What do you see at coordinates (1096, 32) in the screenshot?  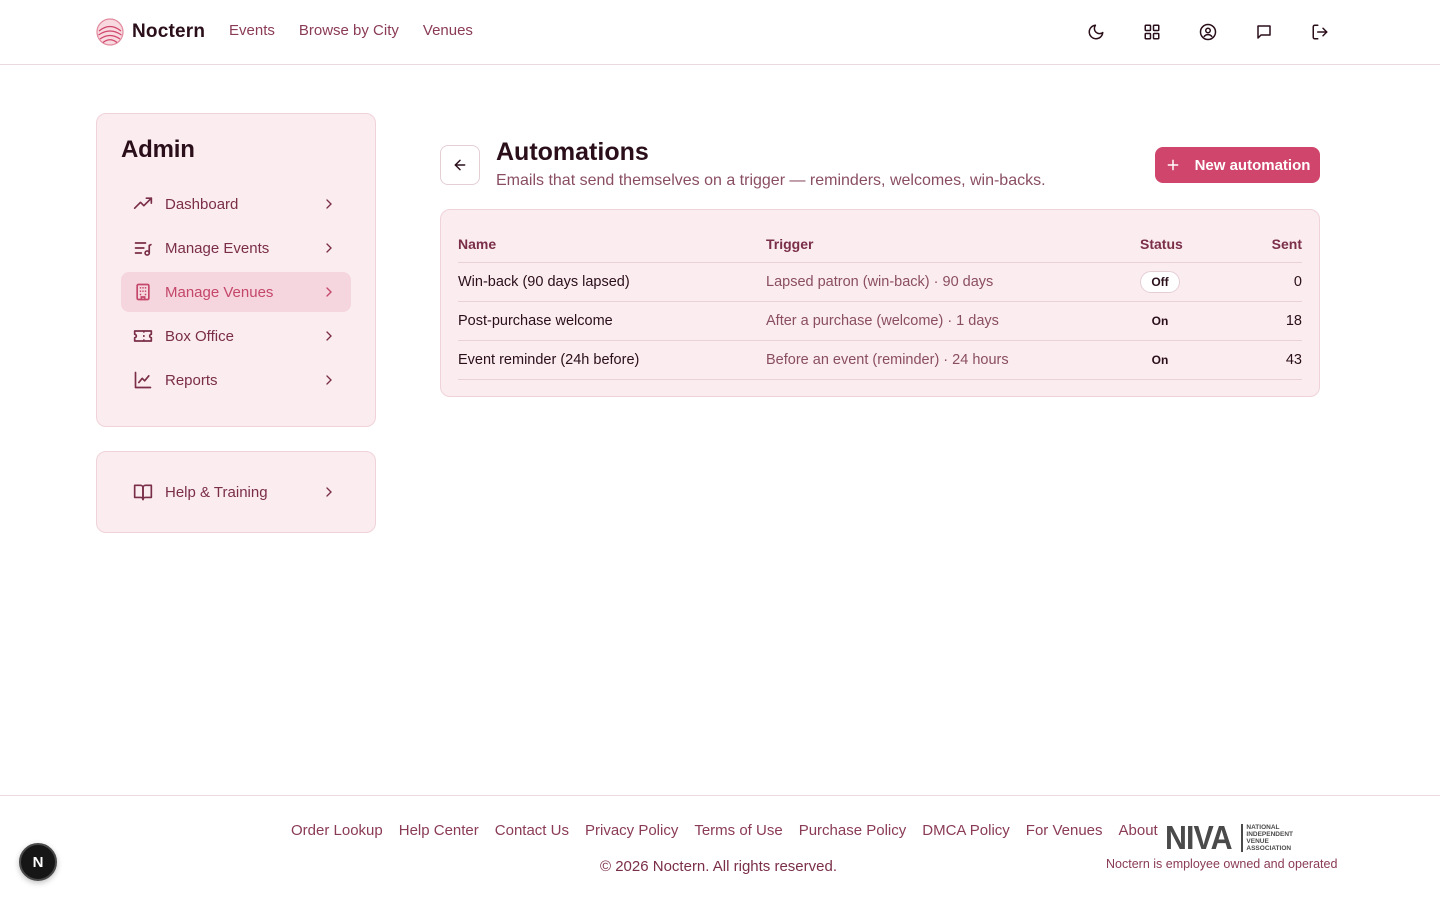 I see `moon-icon` at bounding box center [1096, 32].